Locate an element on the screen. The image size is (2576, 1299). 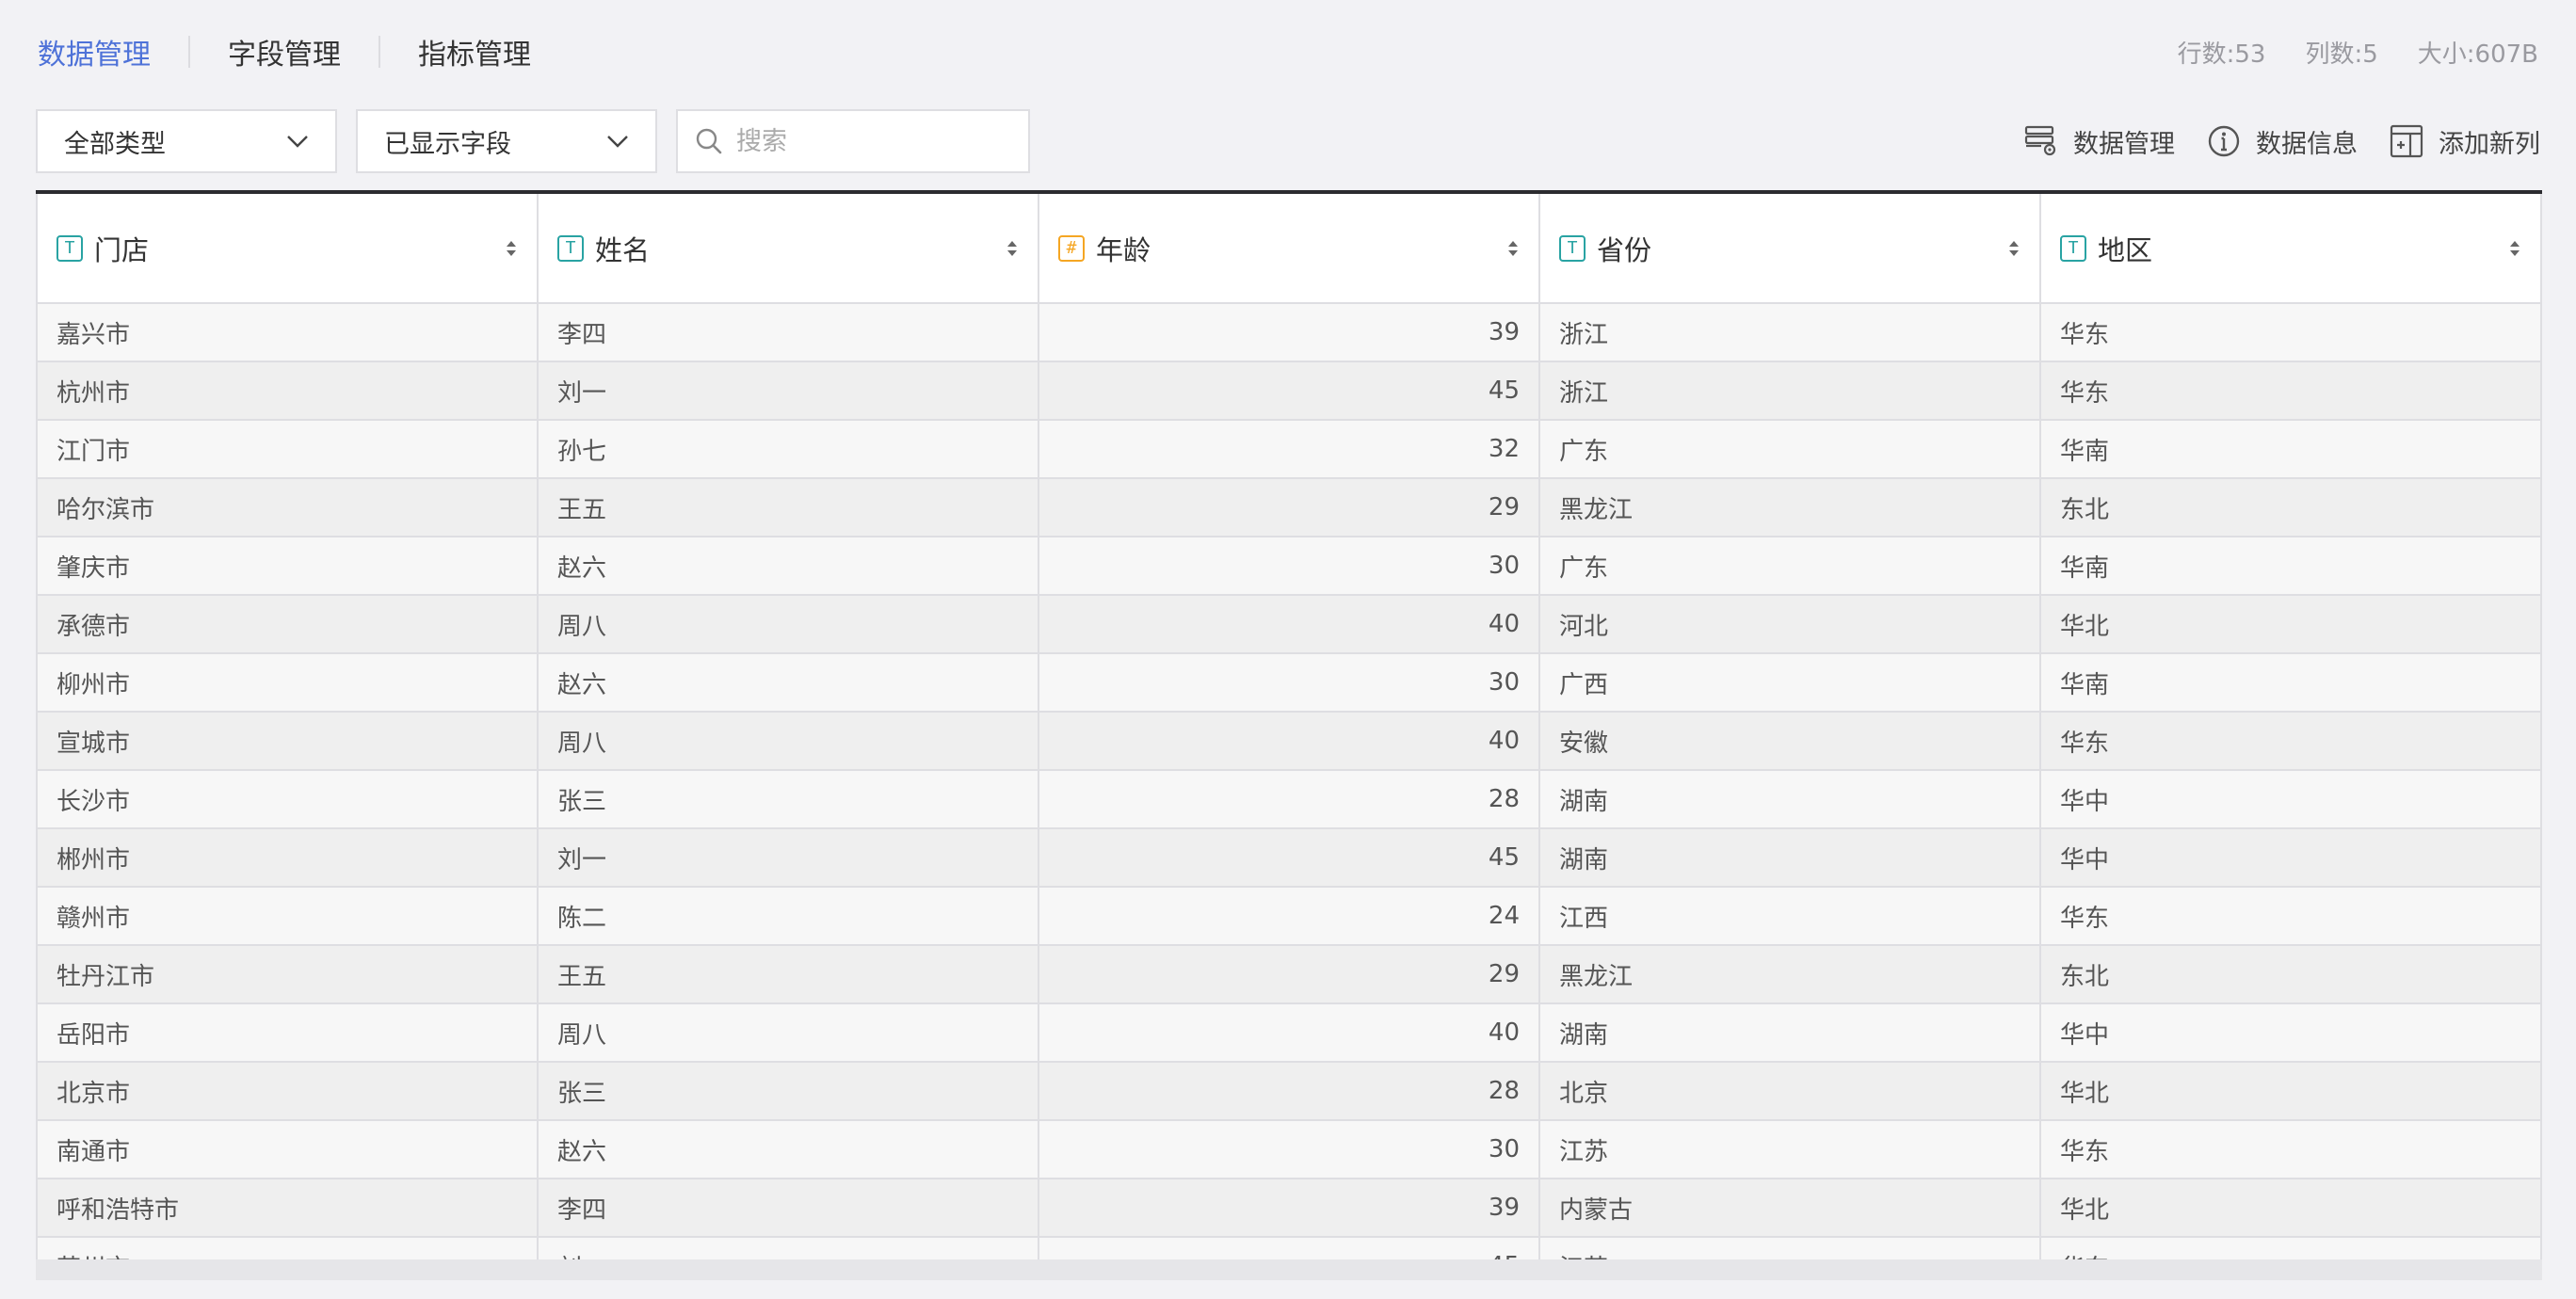
data-management-button: 数据管理 is located at coordinates (2099, 141).